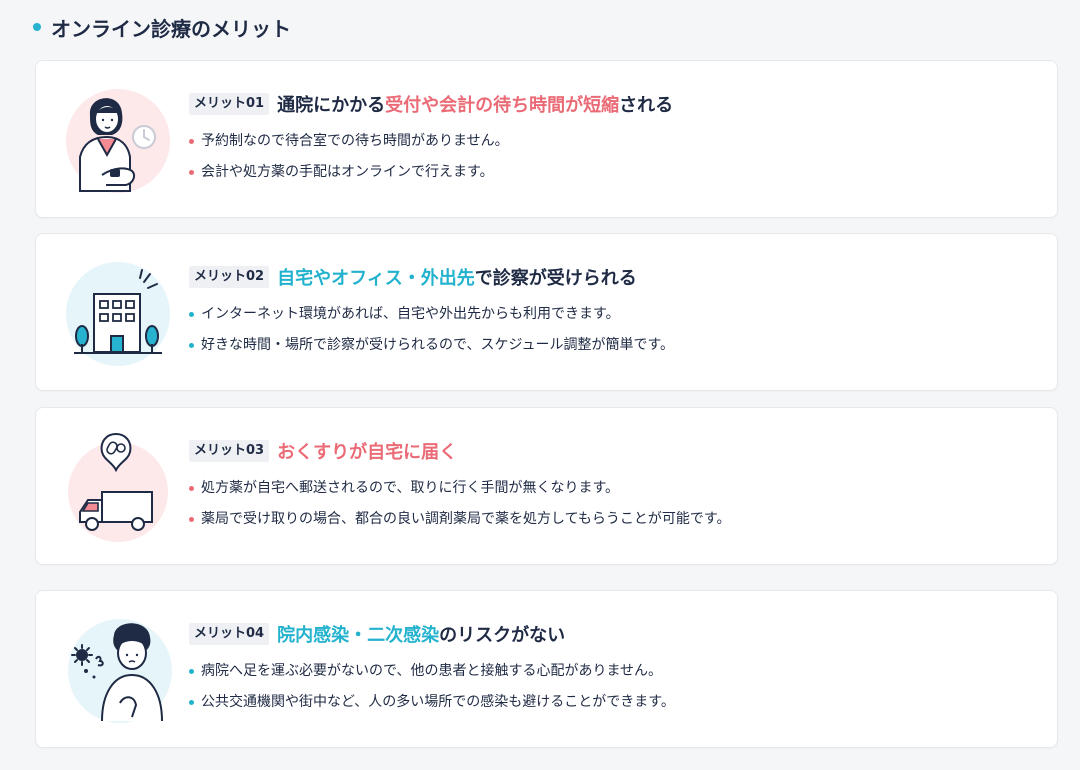  I want to click on heading-highlight: 受付や会計の待ち時間が短縮, so click(502, 105).